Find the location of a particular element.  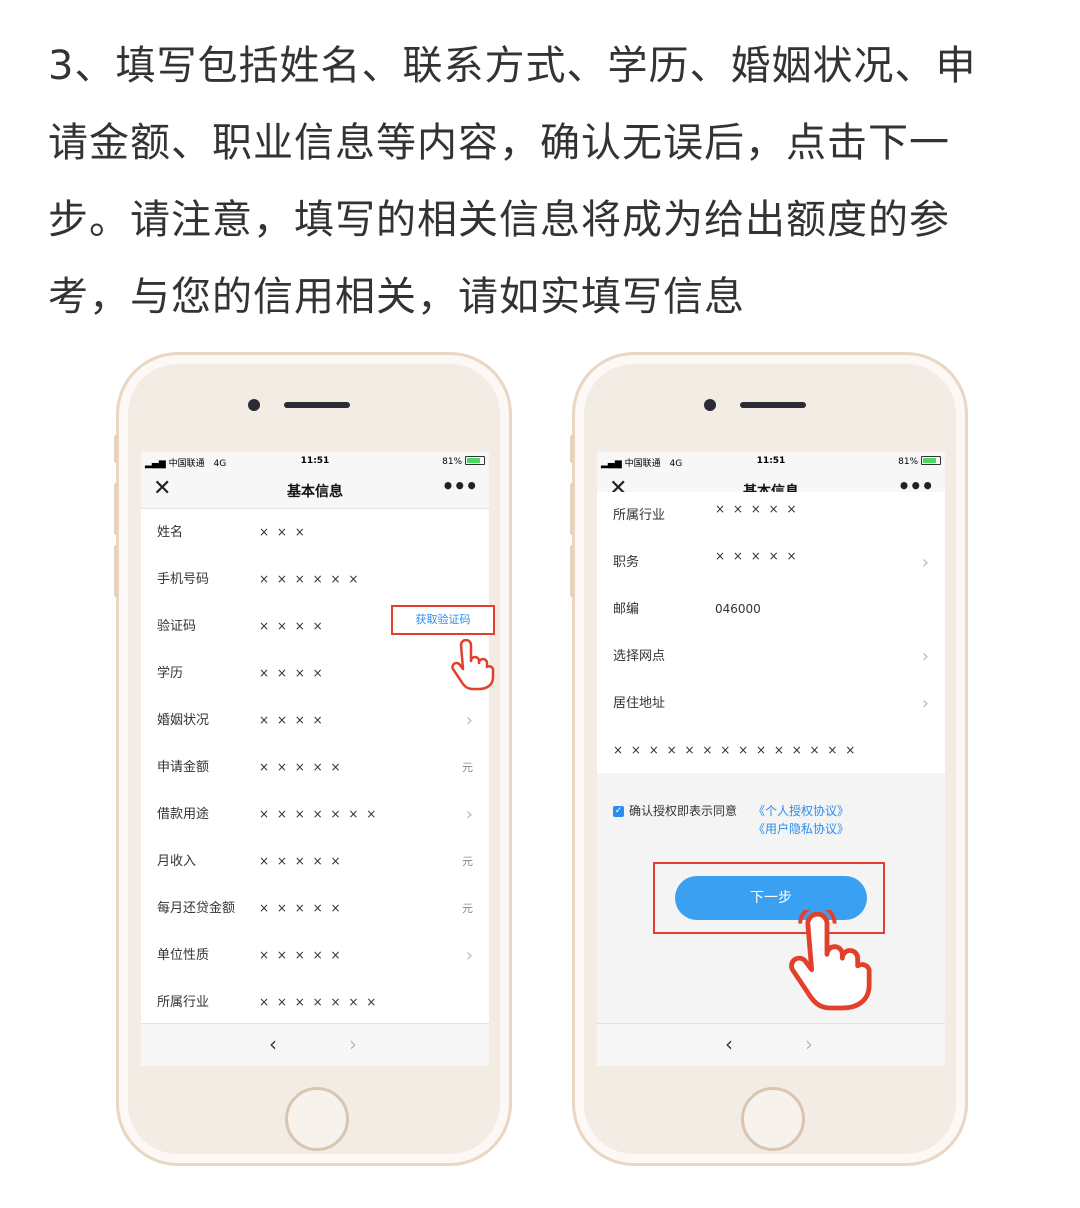

form-row-residential-address: 居住地址 › is located at coordinates (771, 703).